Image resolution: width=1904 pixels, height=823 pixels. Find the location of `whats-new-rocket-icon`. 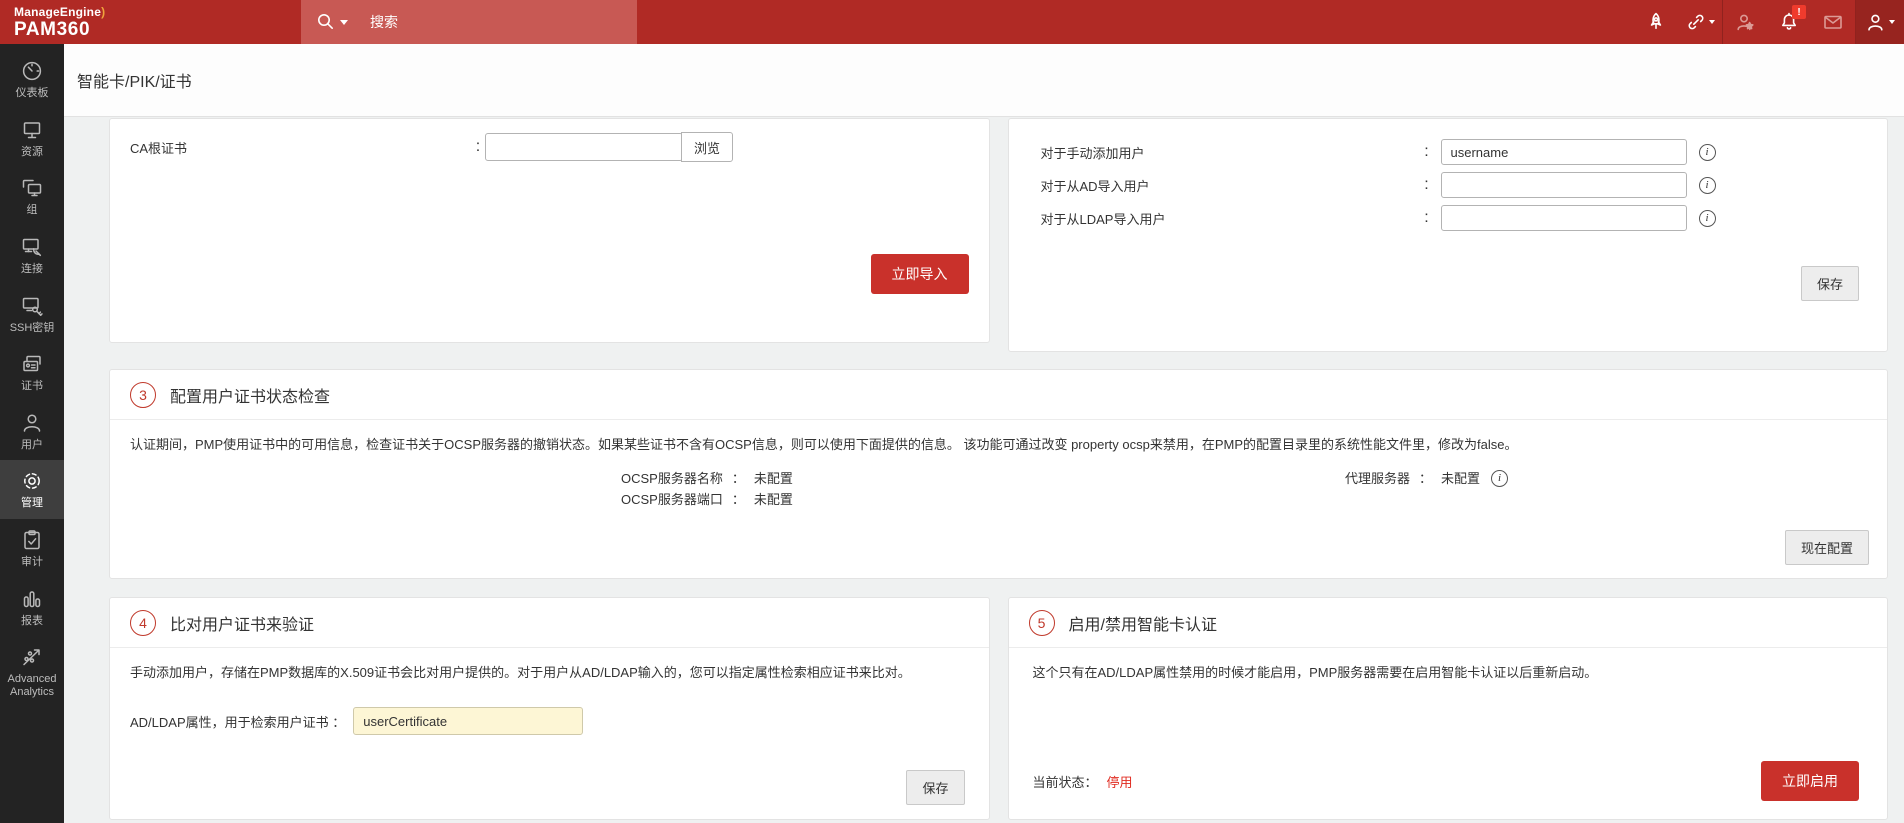

whats-new-rocket-icon is located at coordinates (1656, 22).